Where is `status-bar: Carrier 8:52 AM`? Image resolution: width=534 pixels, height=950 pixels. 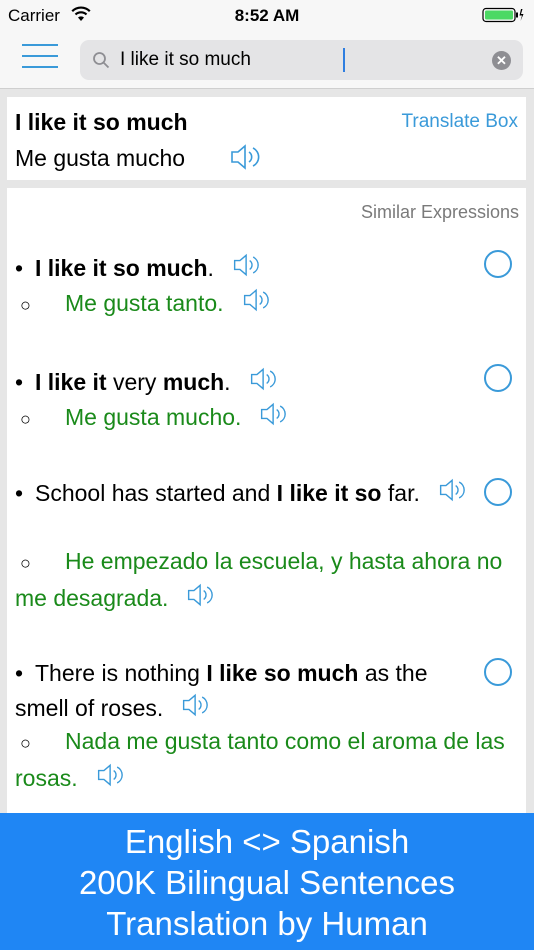
status-bar: Carrier 8:52 AM is located at coordinates (267, 15).